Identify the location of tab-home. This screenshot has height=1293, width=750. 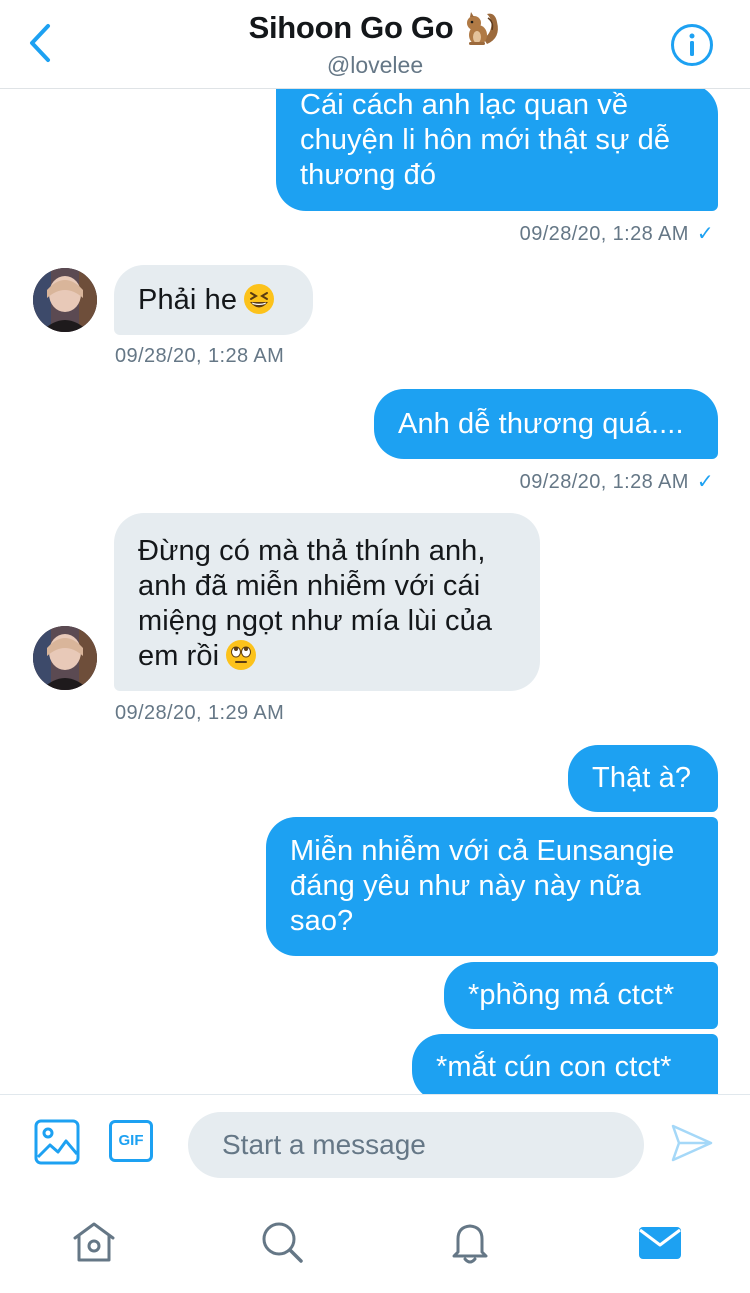
(94, 1242).